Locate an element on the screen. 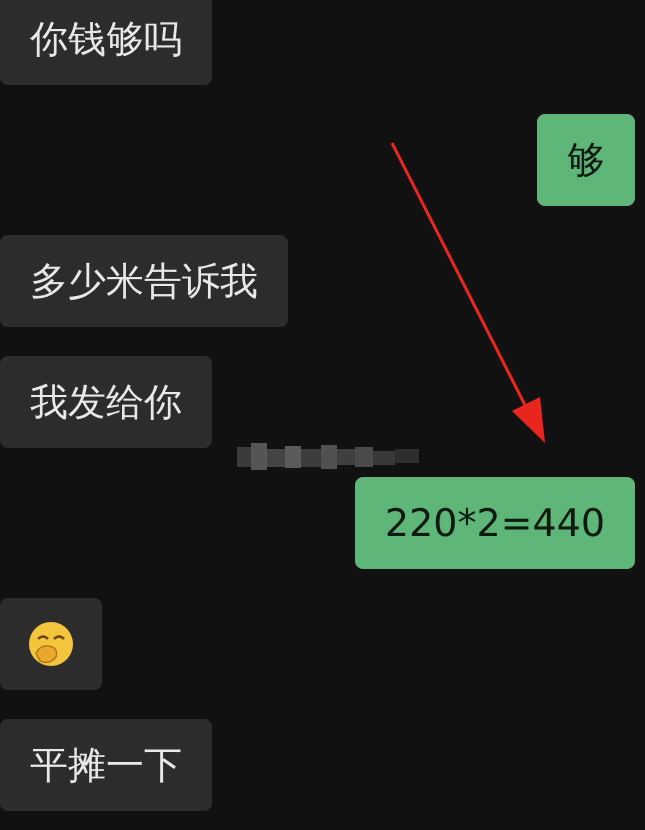  message-bubble: 多少米告诉我 is located at coordinates (144, 281).